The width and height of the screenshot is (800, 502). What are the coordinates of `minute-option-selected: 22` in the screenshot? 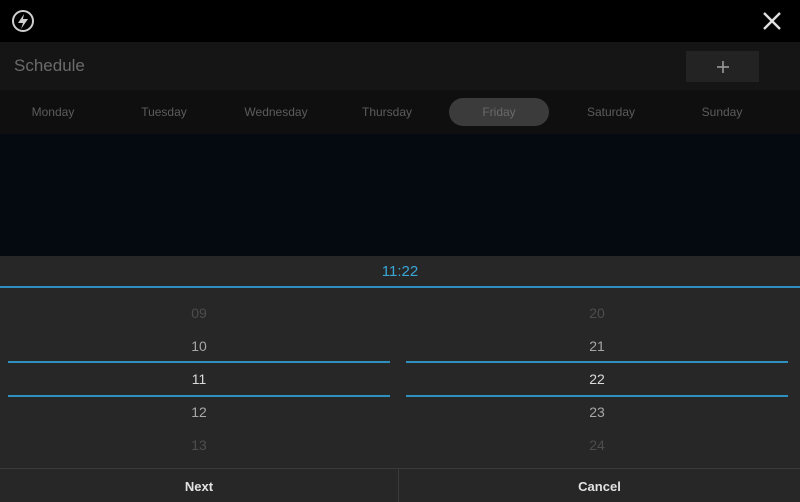 It's located at (597, 379).